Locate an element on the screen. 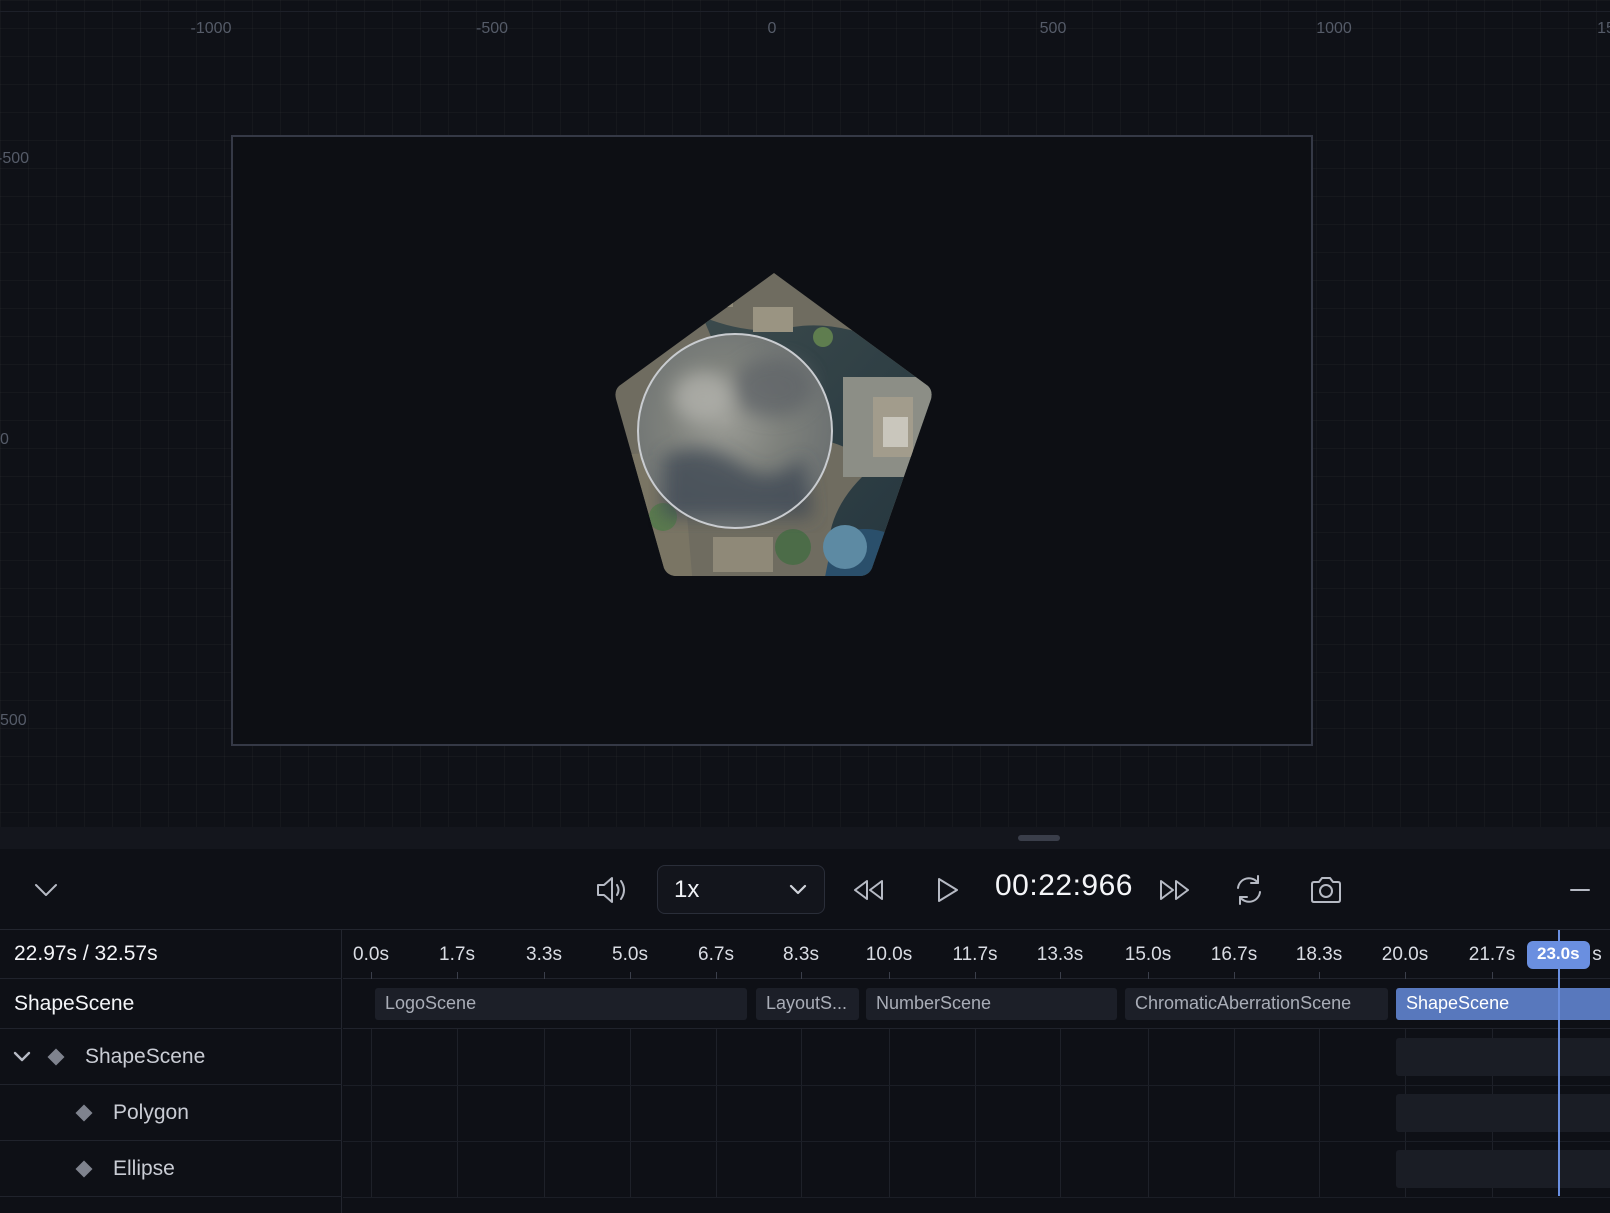  tick-label: 18.3s is located at coordinates (1319, 954).